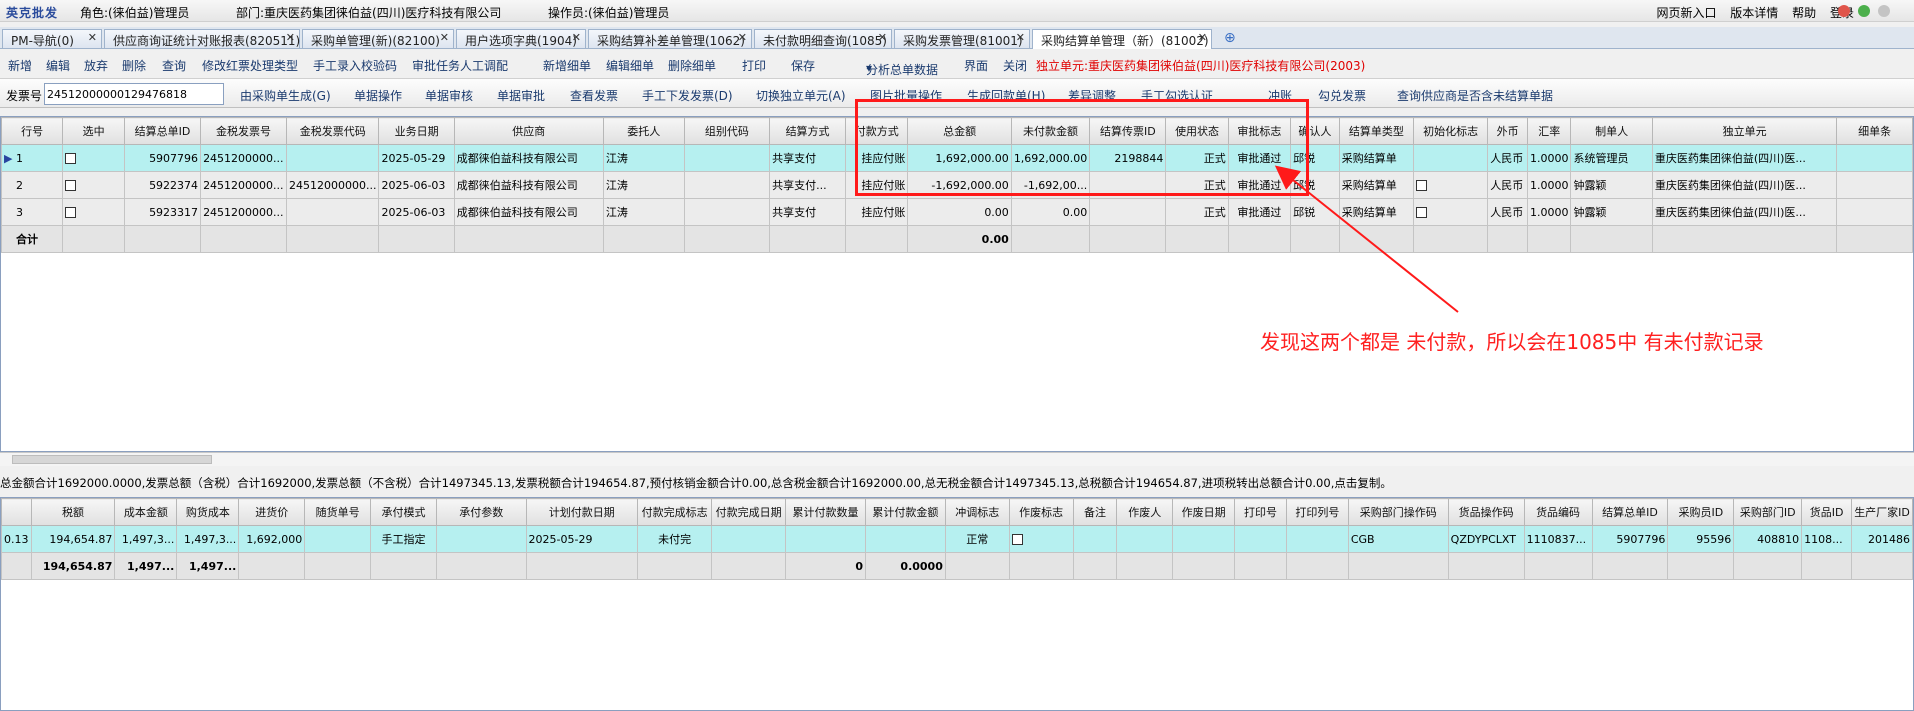  I want to click on annotation-note: 发现这两个都是 未付款，所以会在1085中 有未付款记录, so click(1512, 342).